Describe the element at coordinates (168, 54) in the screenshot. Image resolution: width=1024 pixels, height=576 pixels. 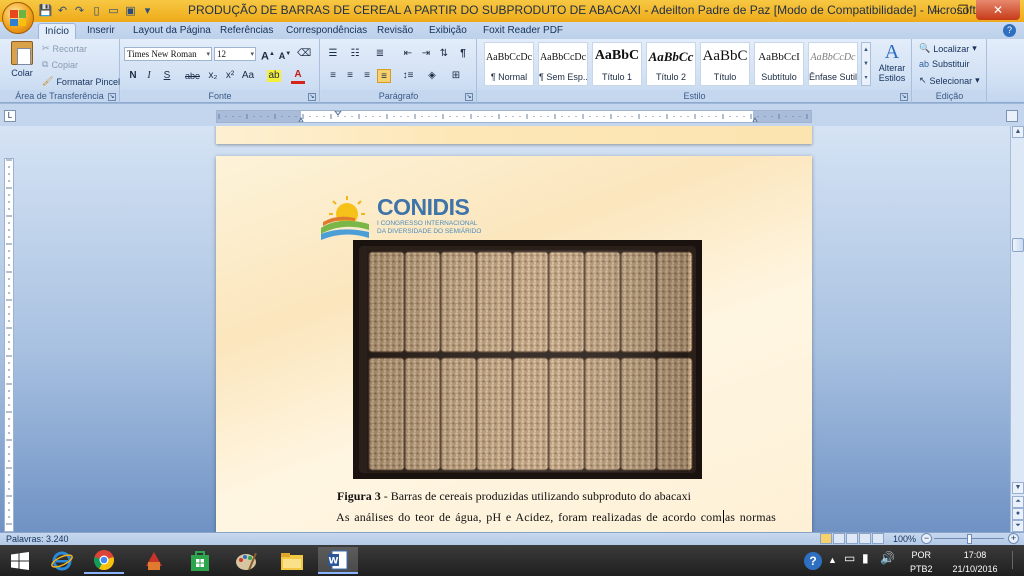
I see `font-name-combo: Times New Roman ▾` at that location.